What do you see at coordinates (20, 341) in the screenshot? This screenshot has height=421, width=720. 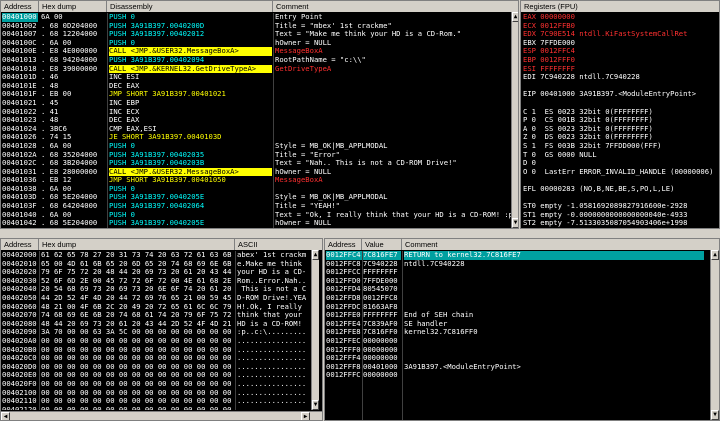 I see `dump-address: 004020A0` at bounding box center [20, 341].